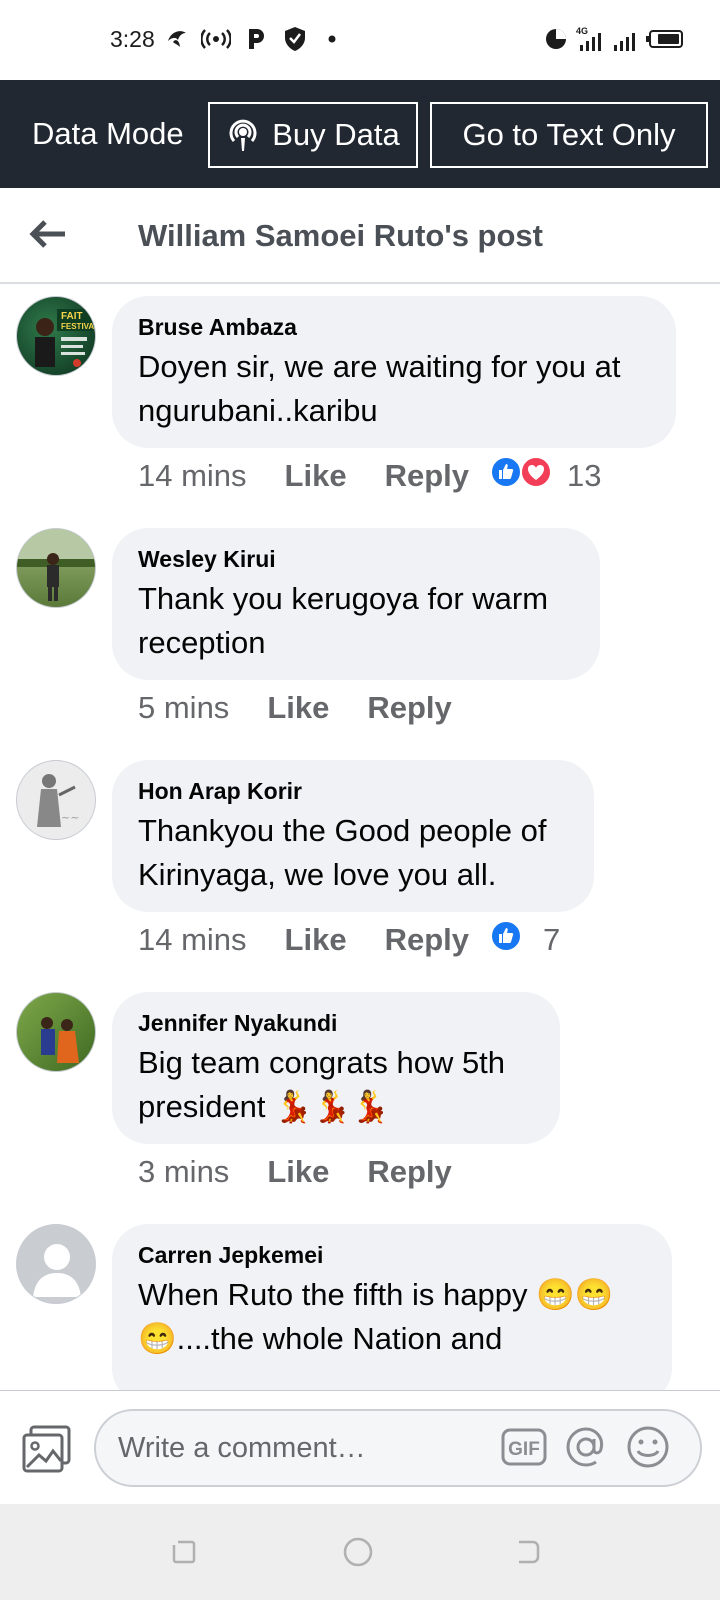 The height and width of the screenshot is (1600, 720). I want to click on comment-author: Jennifer Nyakundi, so click(336, 1023).